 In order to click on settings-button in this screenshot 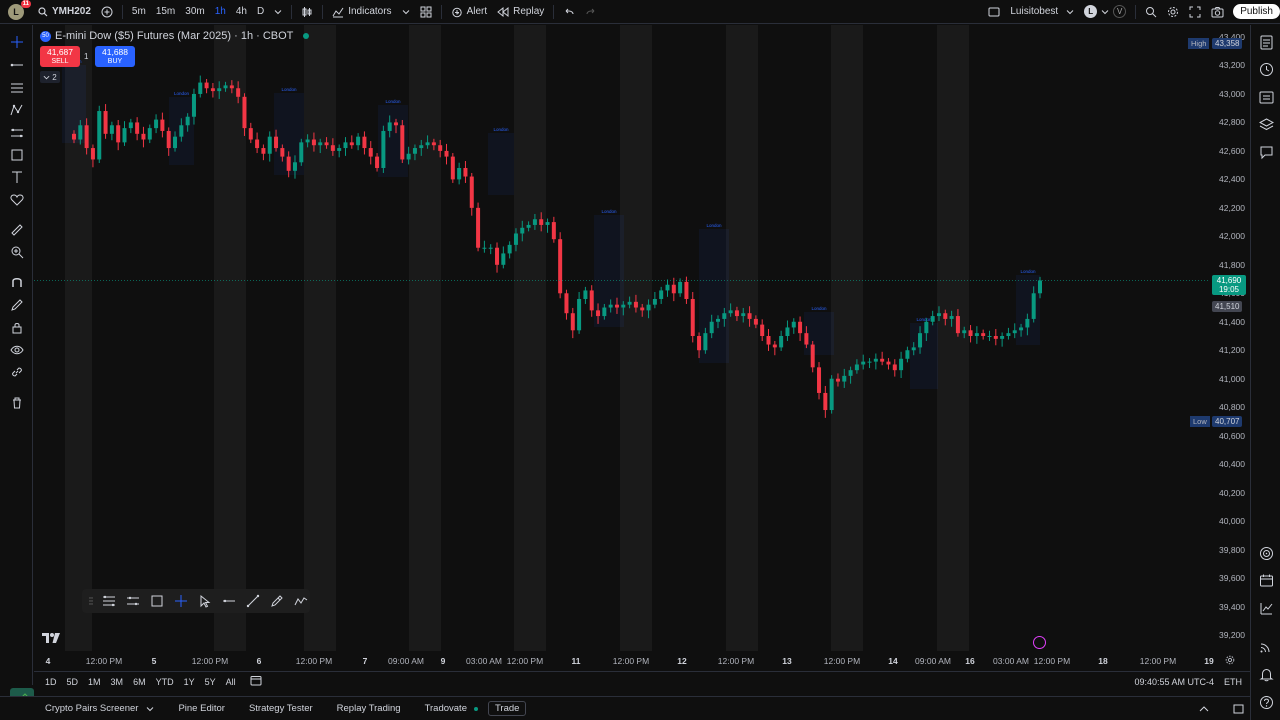, I will do `click(1173, 12)`.